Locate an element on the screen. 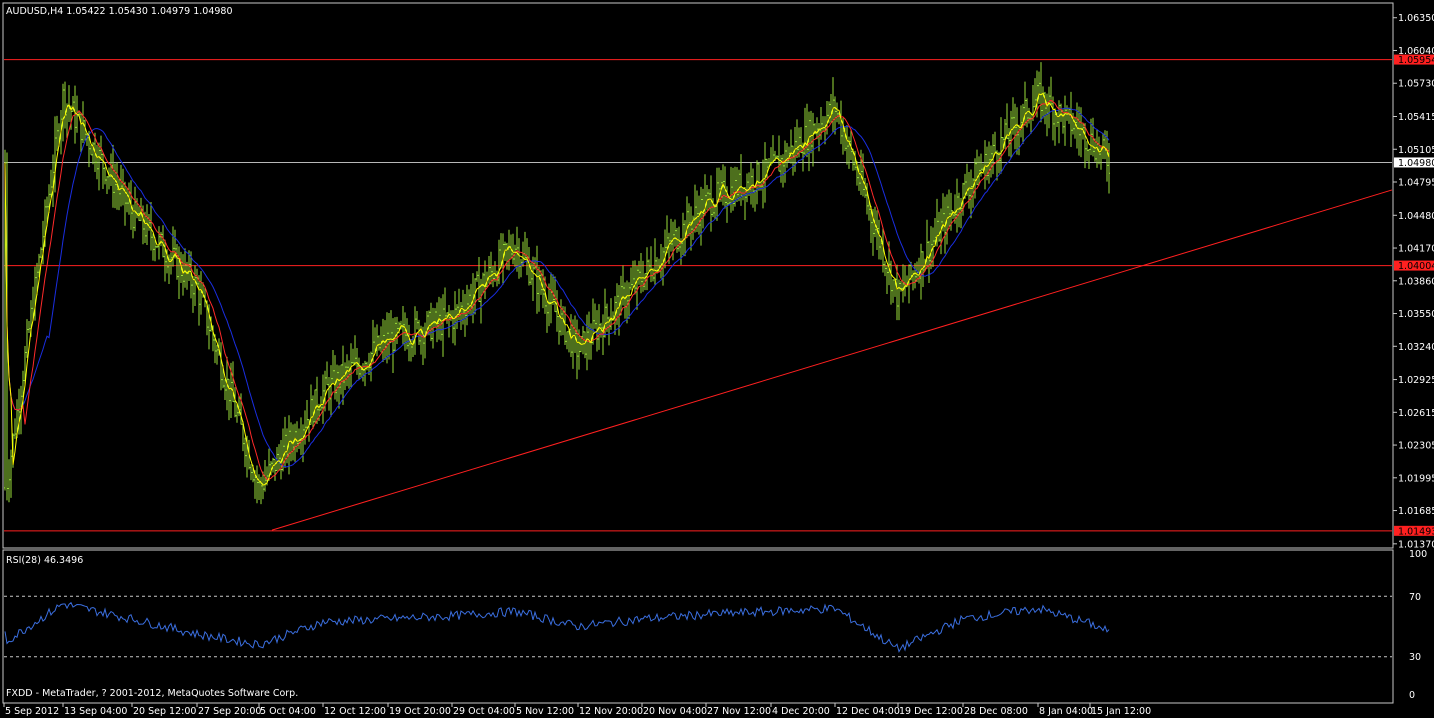 This screenshot has height=718, width=1434. time-tick-label: 12 Nov 20:00 is located at coordinates (611, 711).